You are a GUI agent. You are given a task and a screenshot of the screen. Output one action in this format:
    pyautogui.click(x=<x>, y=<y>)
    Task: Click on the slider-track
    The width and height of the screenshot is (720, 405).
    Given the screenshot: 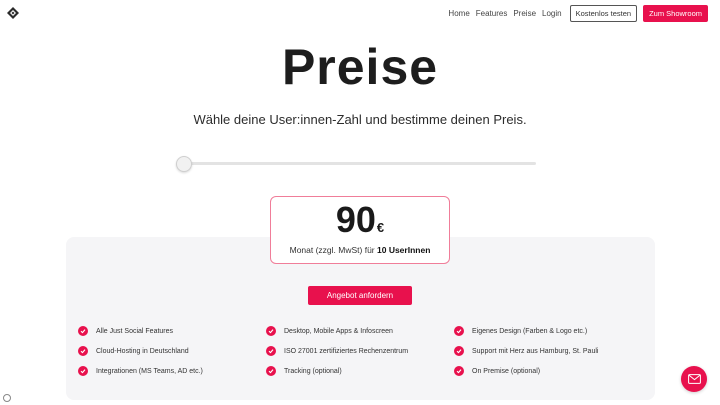 What is the action you would take?
    pyautogui.click(x=358, y=163)
    